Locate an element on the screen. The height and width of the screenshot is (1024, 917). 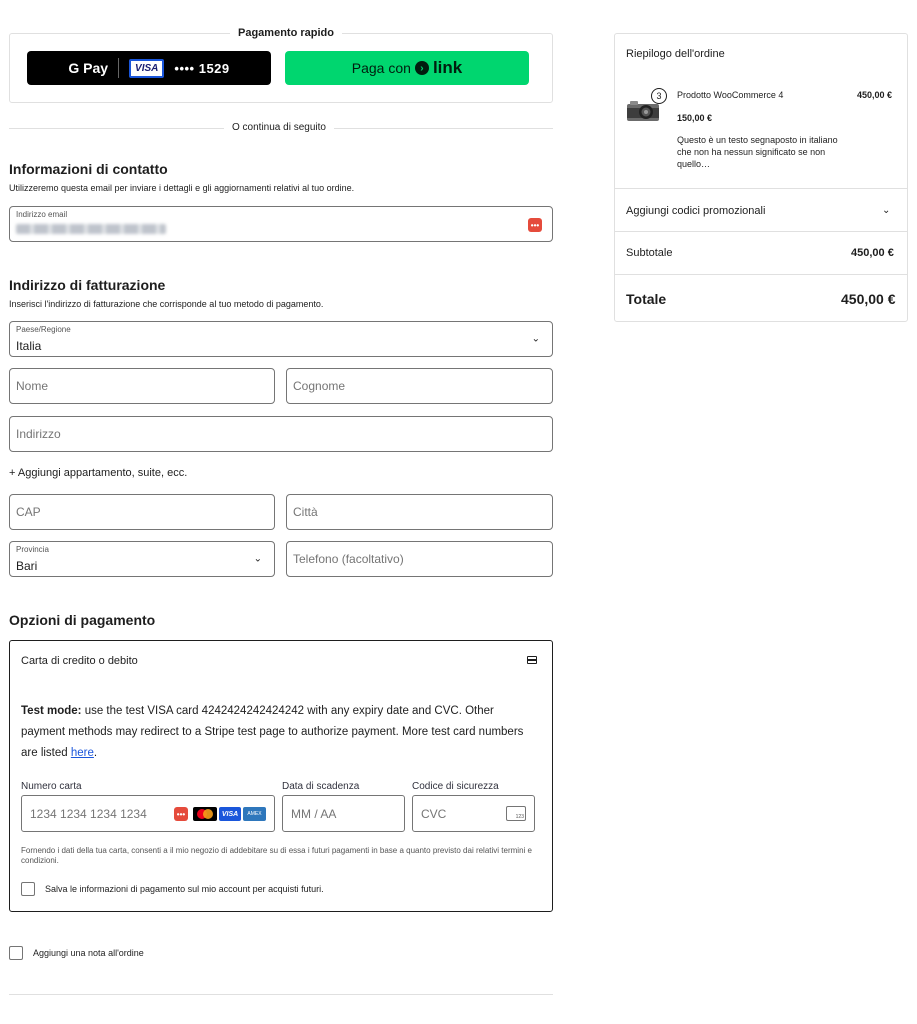
email-label: Indirizzo email is located at coordinates (42, 214).